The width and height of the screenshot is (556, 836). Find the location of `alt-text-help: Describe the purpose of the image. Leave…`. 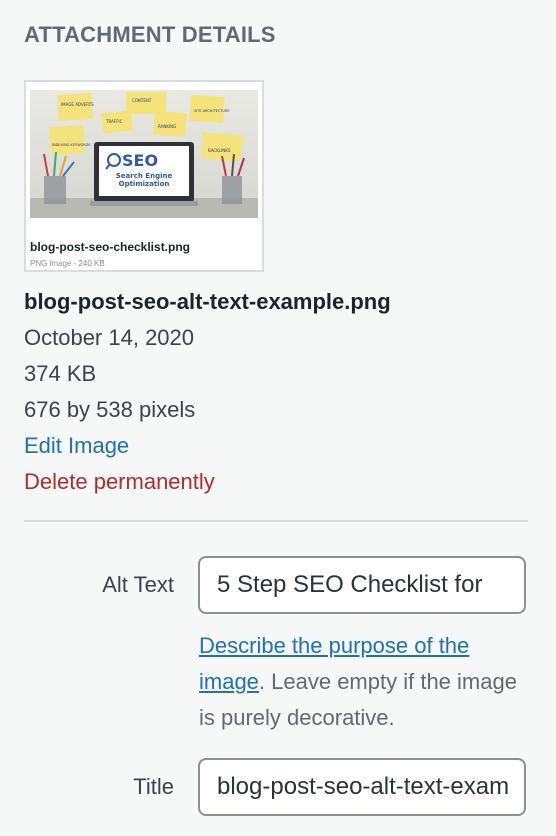

alt-text-help: Describe the purpose of the image. Leave… is located at coordinates (364, 682).